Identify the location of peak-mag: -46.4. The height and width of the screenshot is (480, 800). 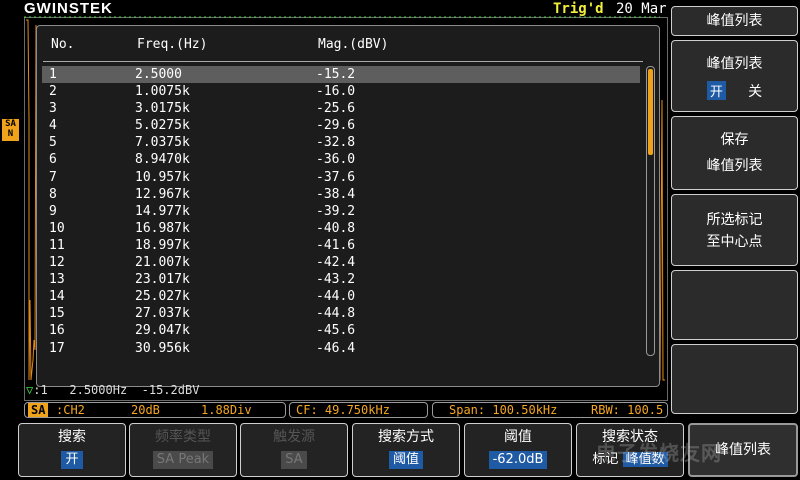
(336, 348).